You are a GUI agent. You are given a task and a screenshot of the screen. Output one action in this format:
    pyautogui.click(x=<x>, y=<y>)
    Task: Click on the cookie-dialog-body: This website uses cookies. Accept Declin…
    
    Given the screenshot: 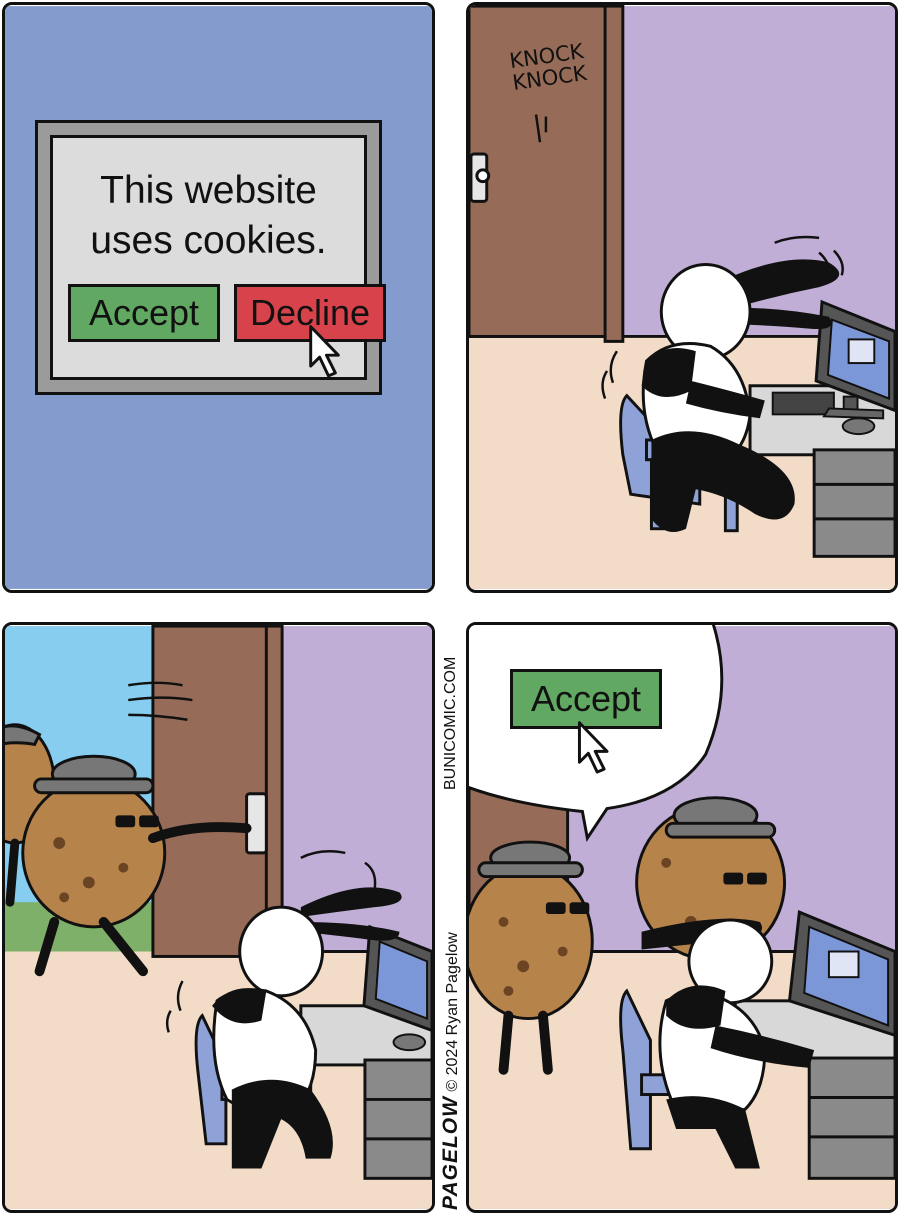 What is the action you would take?
    pyautogui.click(x=218, y=257)
    